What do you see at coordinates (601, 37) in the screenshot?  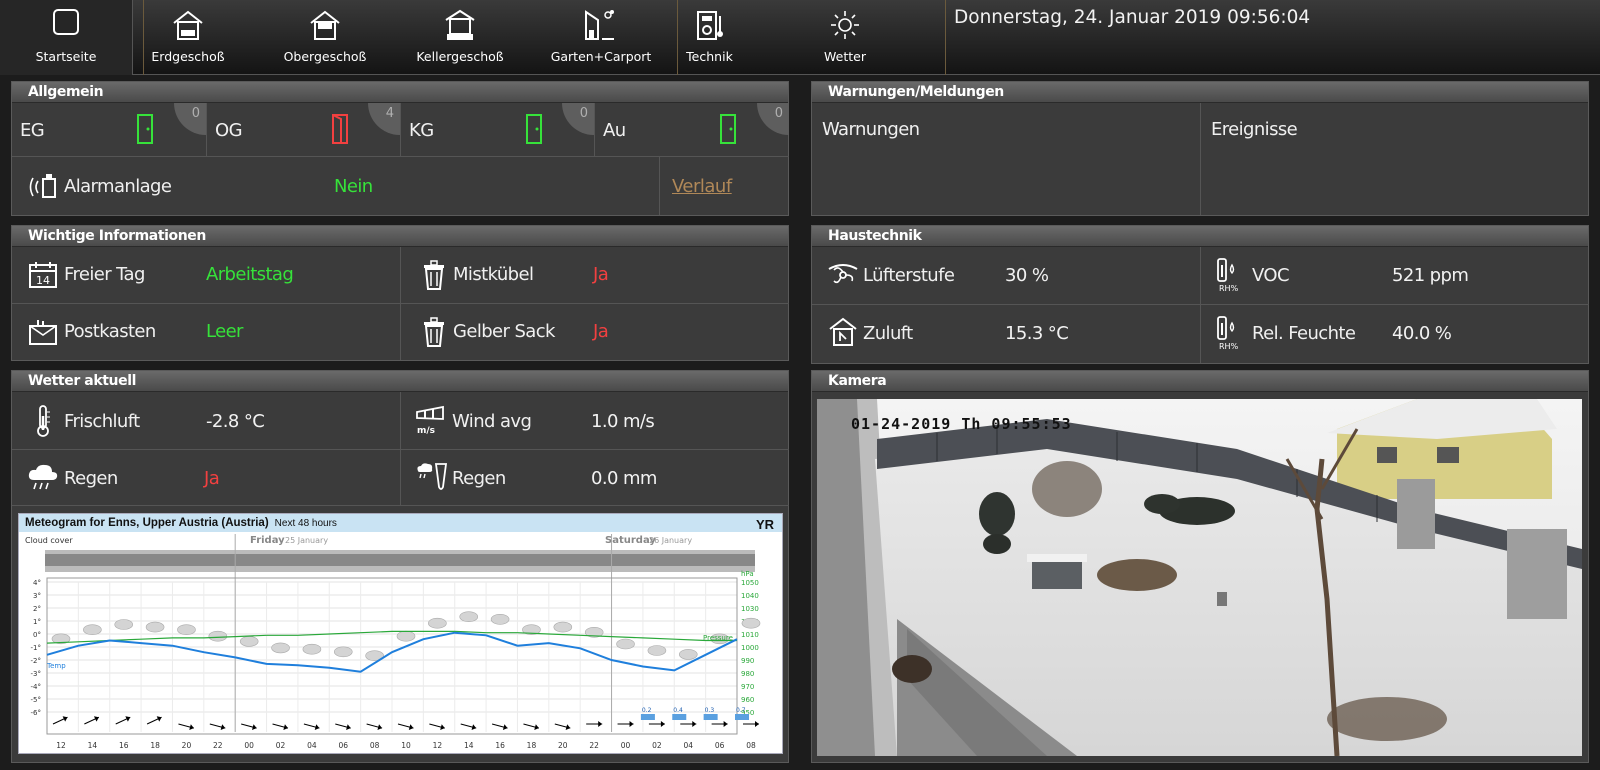 I see `nav-item-garten-carport: Garten+Carport` at bounding box center [601, 37].